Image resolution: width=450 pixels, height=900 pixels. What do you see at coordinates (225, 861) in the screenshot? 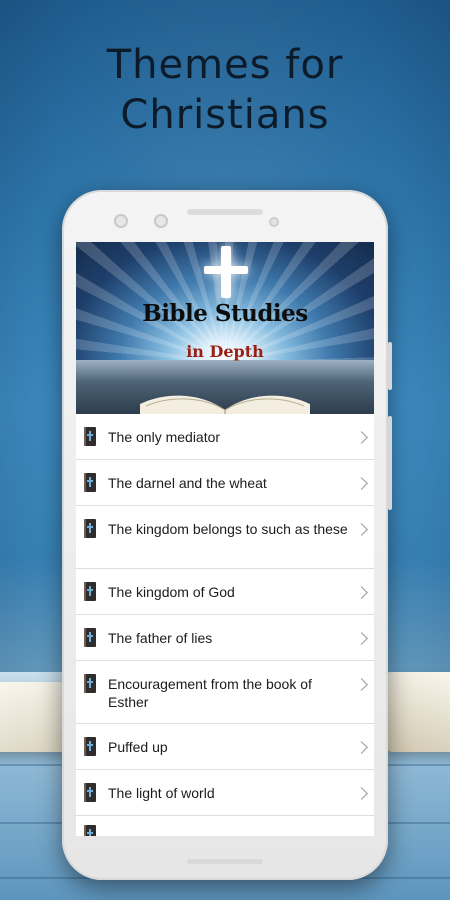
I see `home-indicator` at bounding box center [225, 861].